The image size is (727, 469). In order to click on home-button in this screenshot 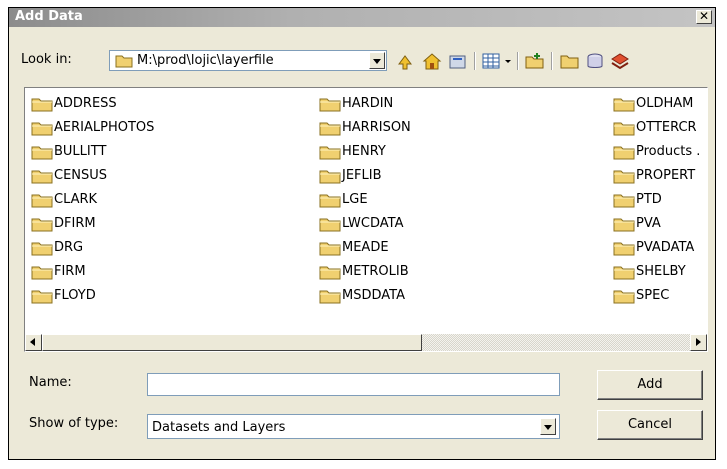, I will do `click(432, 61)`.